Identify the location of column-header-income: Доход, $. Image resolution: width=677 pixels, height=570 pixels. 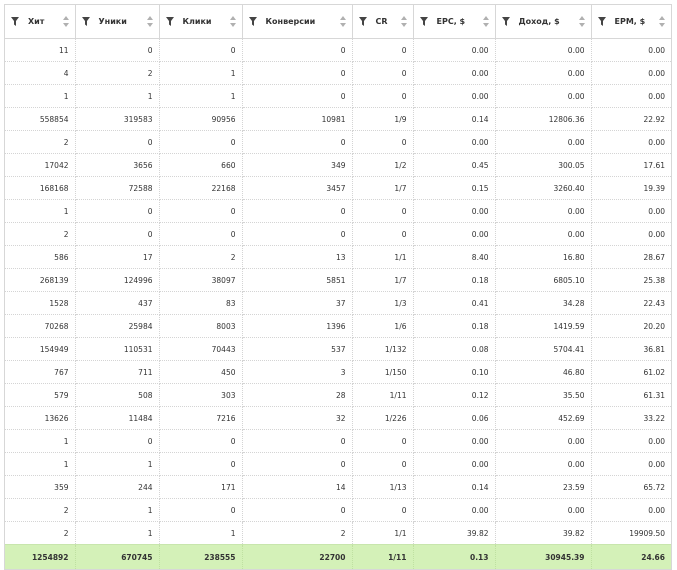
(543, 22).